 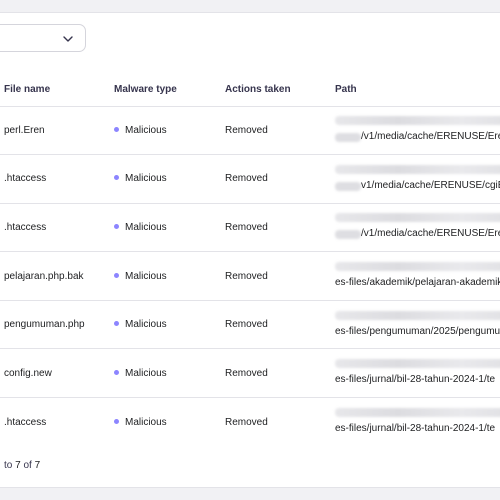 I want to click on path-container: es-files/akademik/pelajaran-akademik, so click(x=417, y=276).